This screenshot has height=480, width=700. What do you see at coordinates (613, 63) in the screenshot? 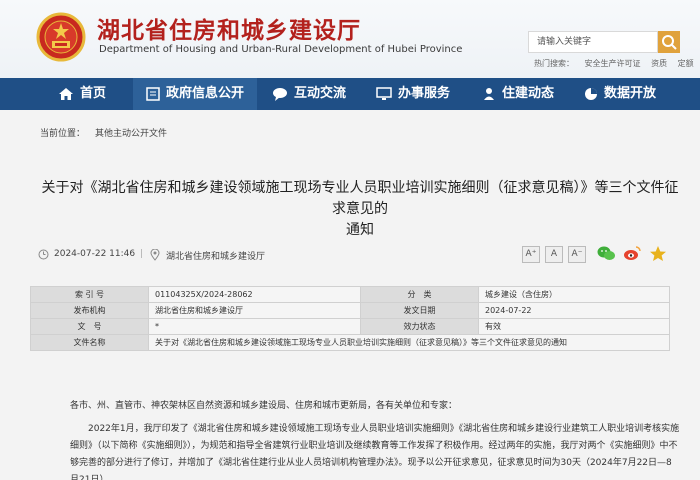
I see `hot-link-license: 安全生产许可证` at bounding box center [613, 63].